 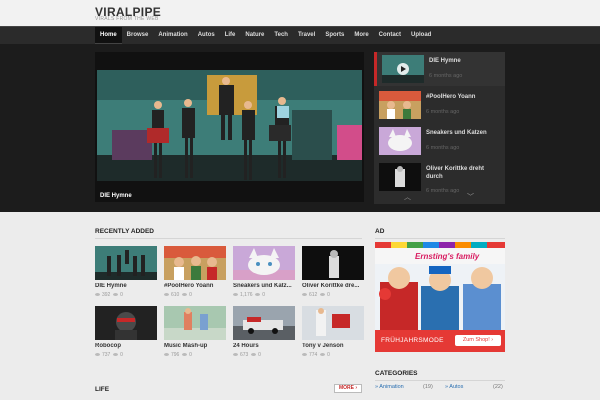 I want to click on nav-item-life: Life, so click(x=230, y=36).